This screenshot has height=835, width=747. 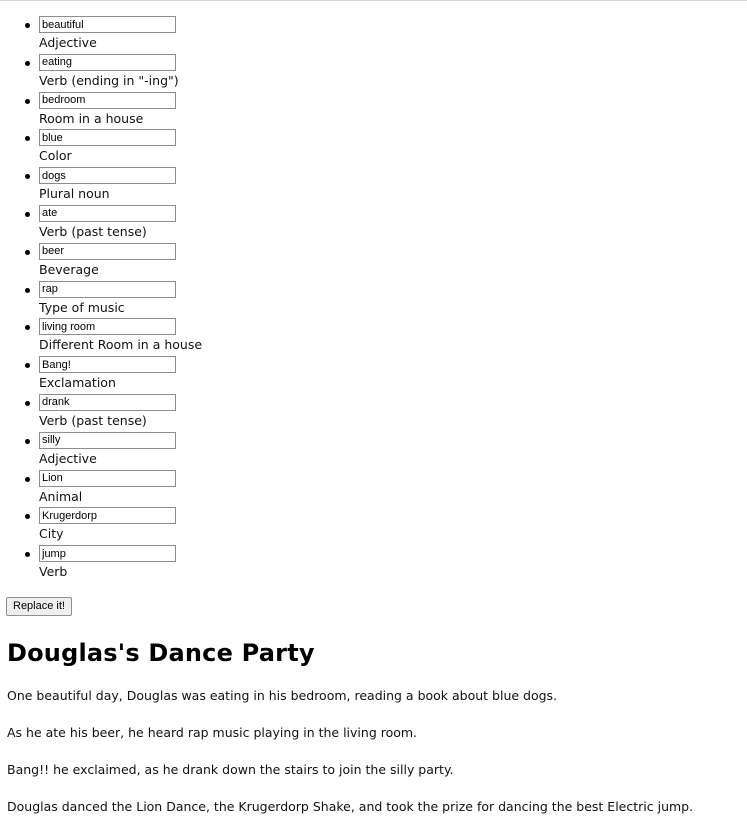 What do you see at coordinates (53, 572) in the screenshot?
I see `verb-label: Verb` at bounding box center [53, 572].